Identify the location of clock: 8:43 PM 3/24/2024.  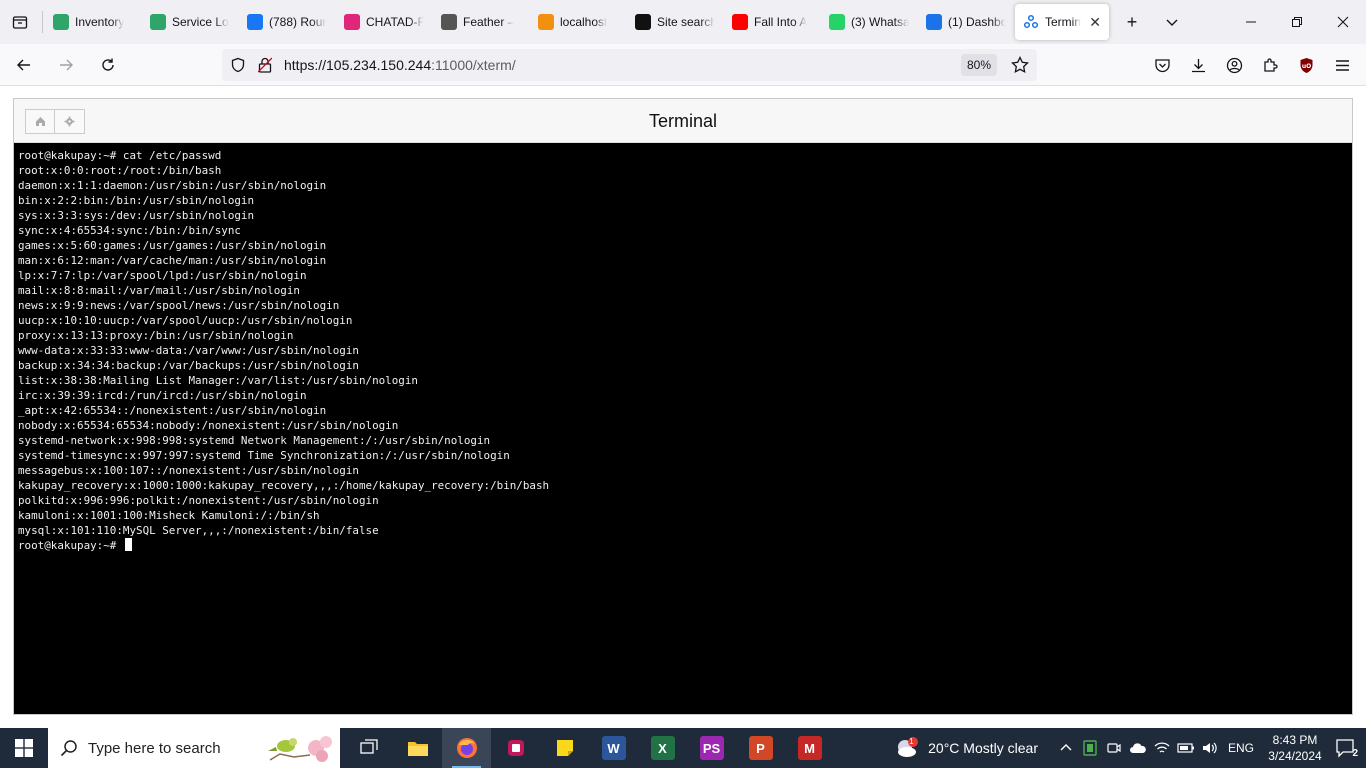
(1295, 748).